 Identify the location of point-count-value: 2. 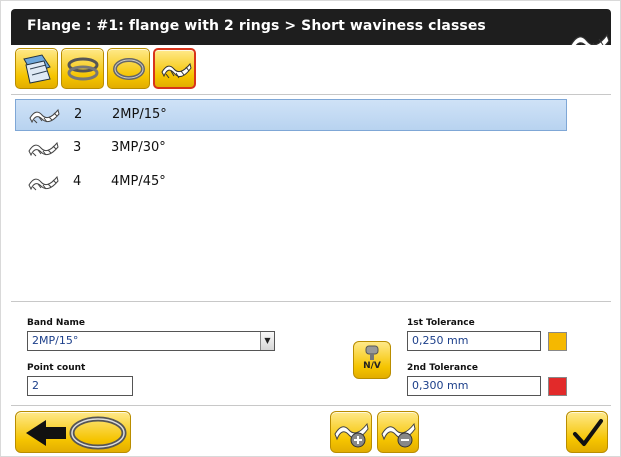
(35, 385).